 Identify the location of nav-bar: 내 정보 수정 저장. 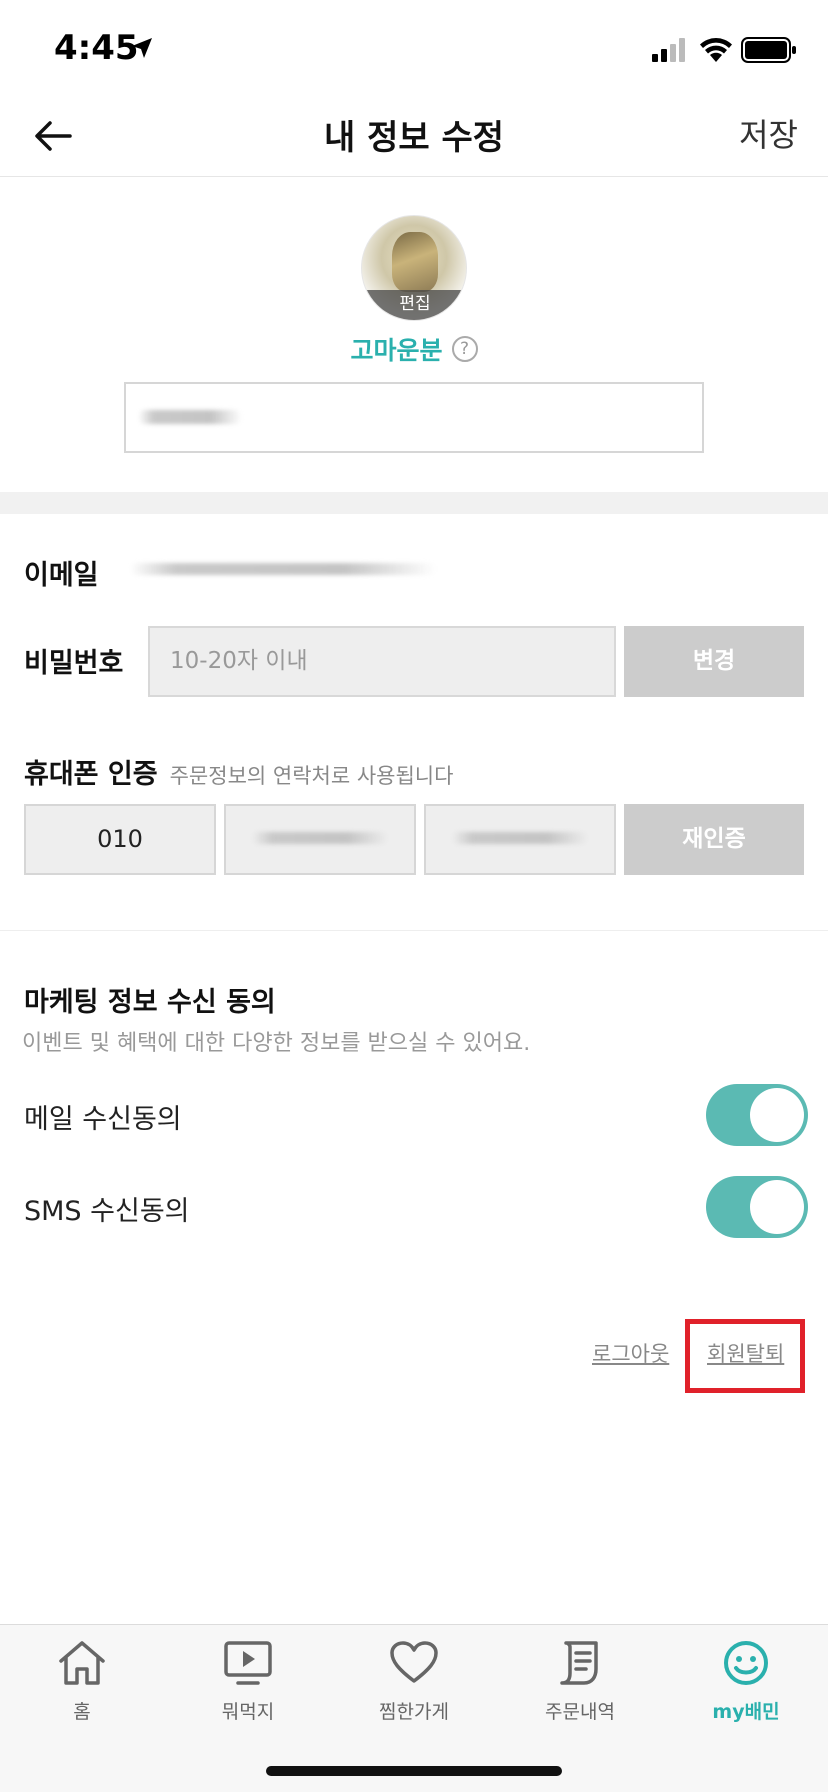
(414, 138).